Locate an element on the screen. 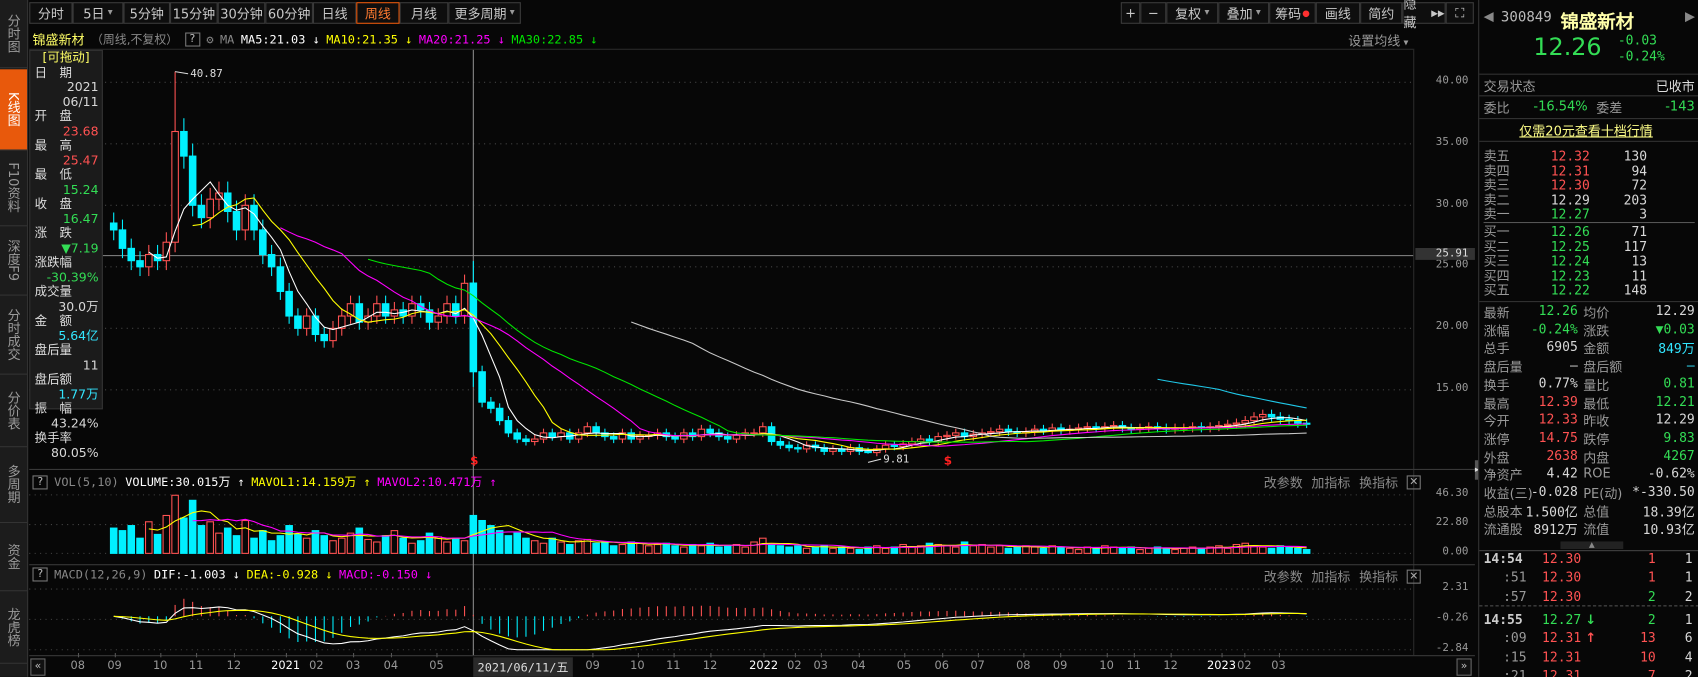  date-axis-label: 11 is located at coordinates (673, 666).